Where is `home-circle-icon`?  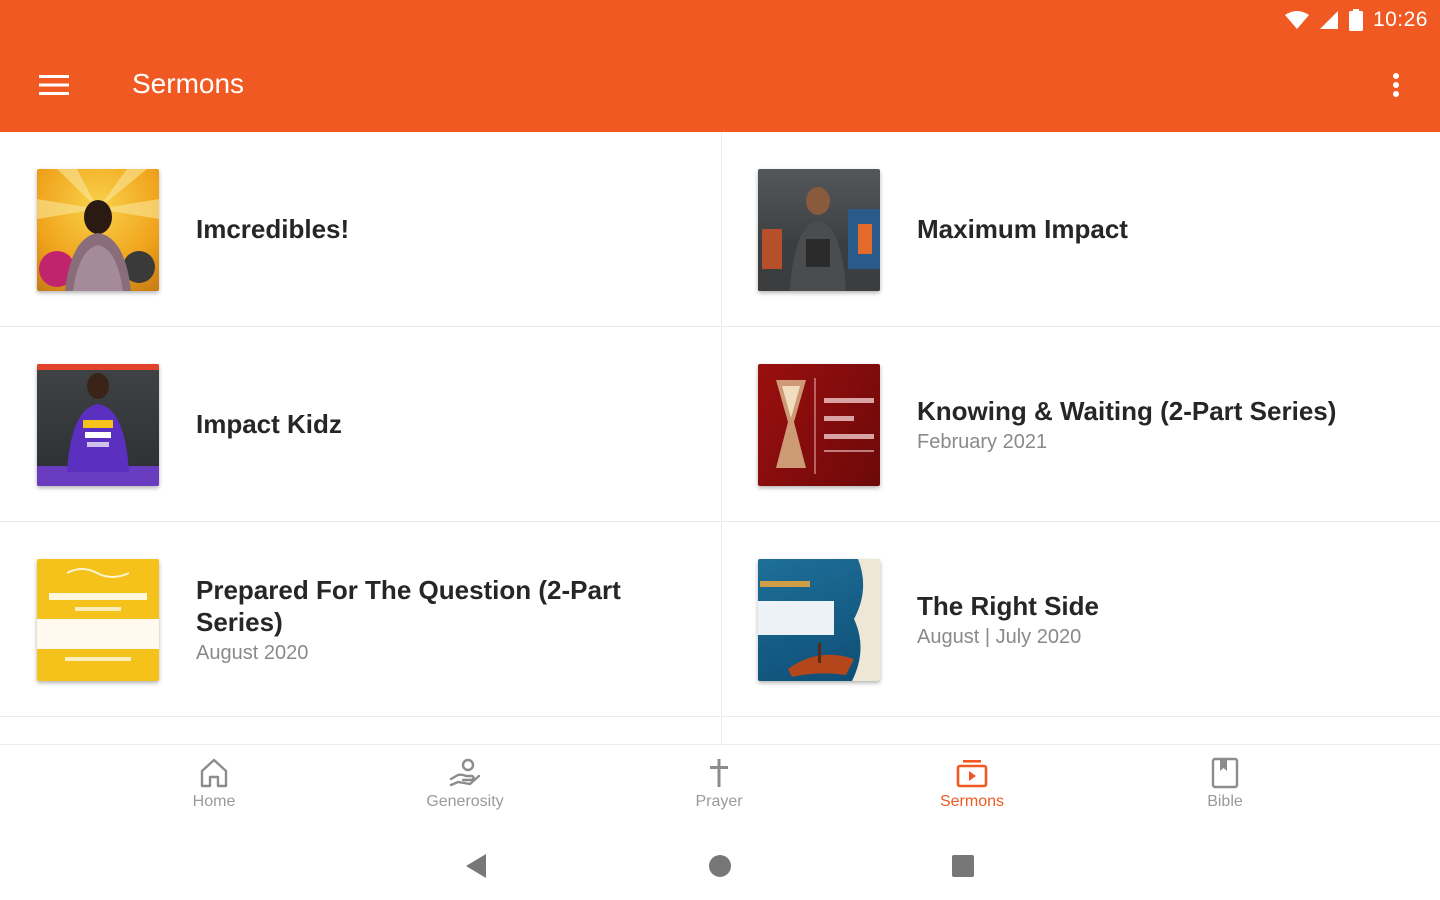
home-circle-icon is located at coordinates (720, 866).